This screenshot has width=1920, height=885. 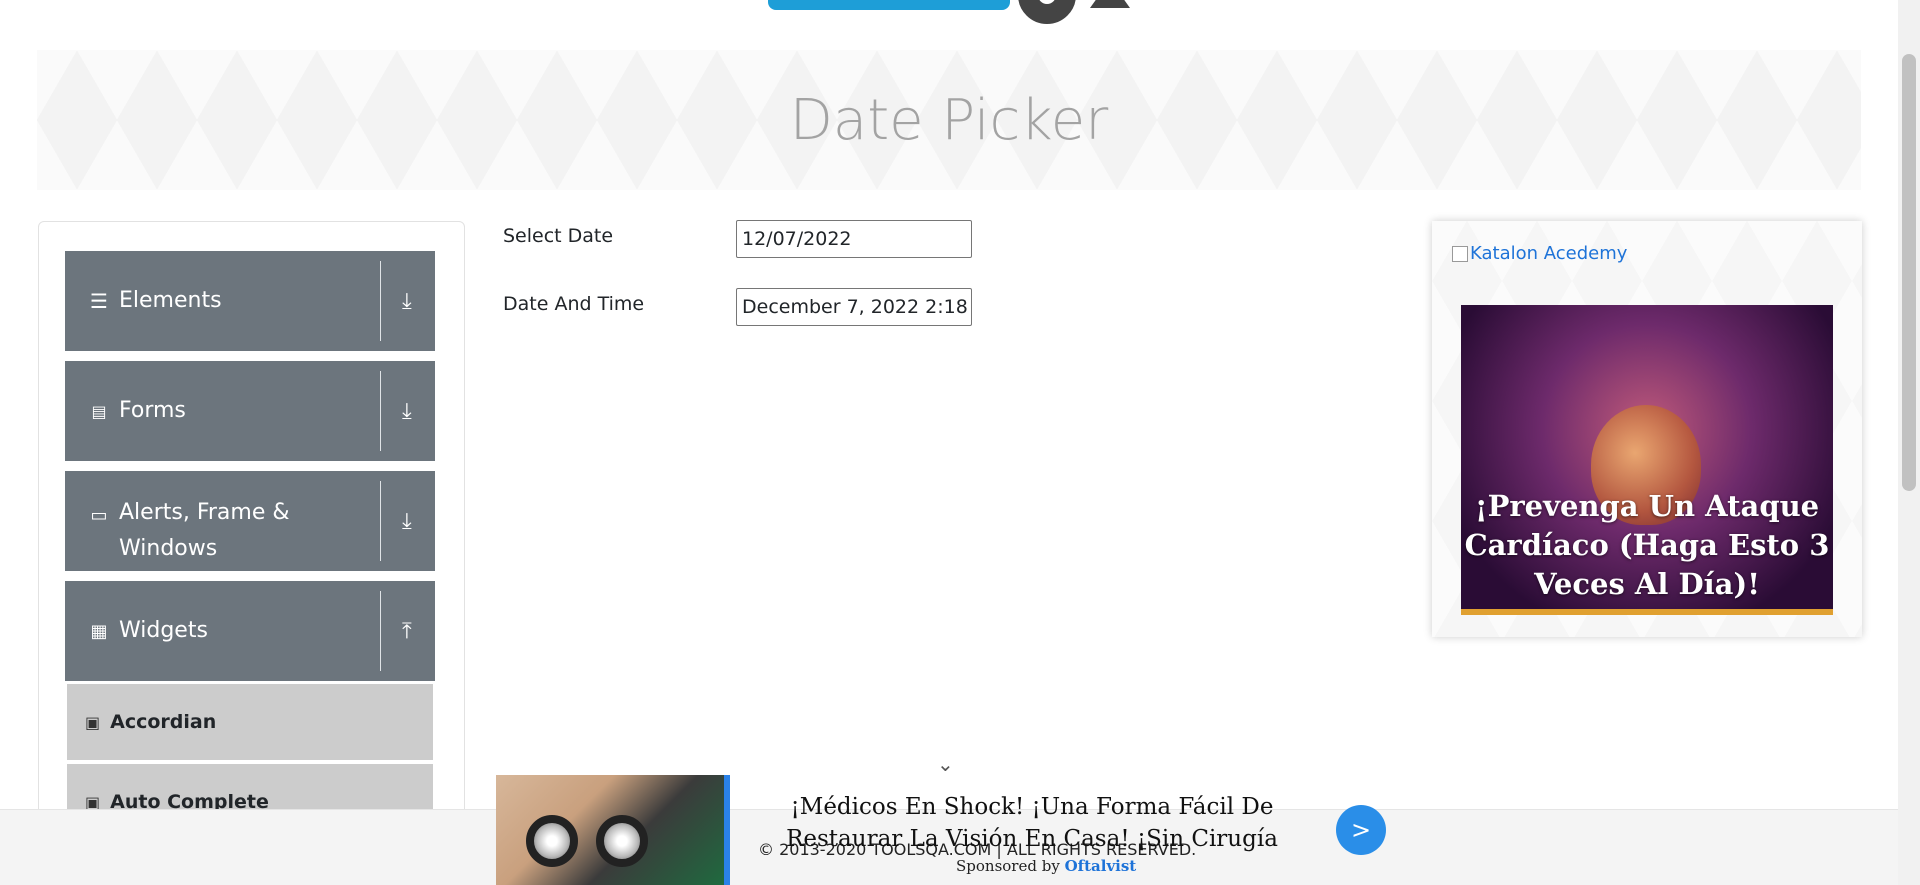 What do you see at coordinates (558, 236) in the screenshot?
I see `select-date-label: Select Date` at bounding box center [558, 236].